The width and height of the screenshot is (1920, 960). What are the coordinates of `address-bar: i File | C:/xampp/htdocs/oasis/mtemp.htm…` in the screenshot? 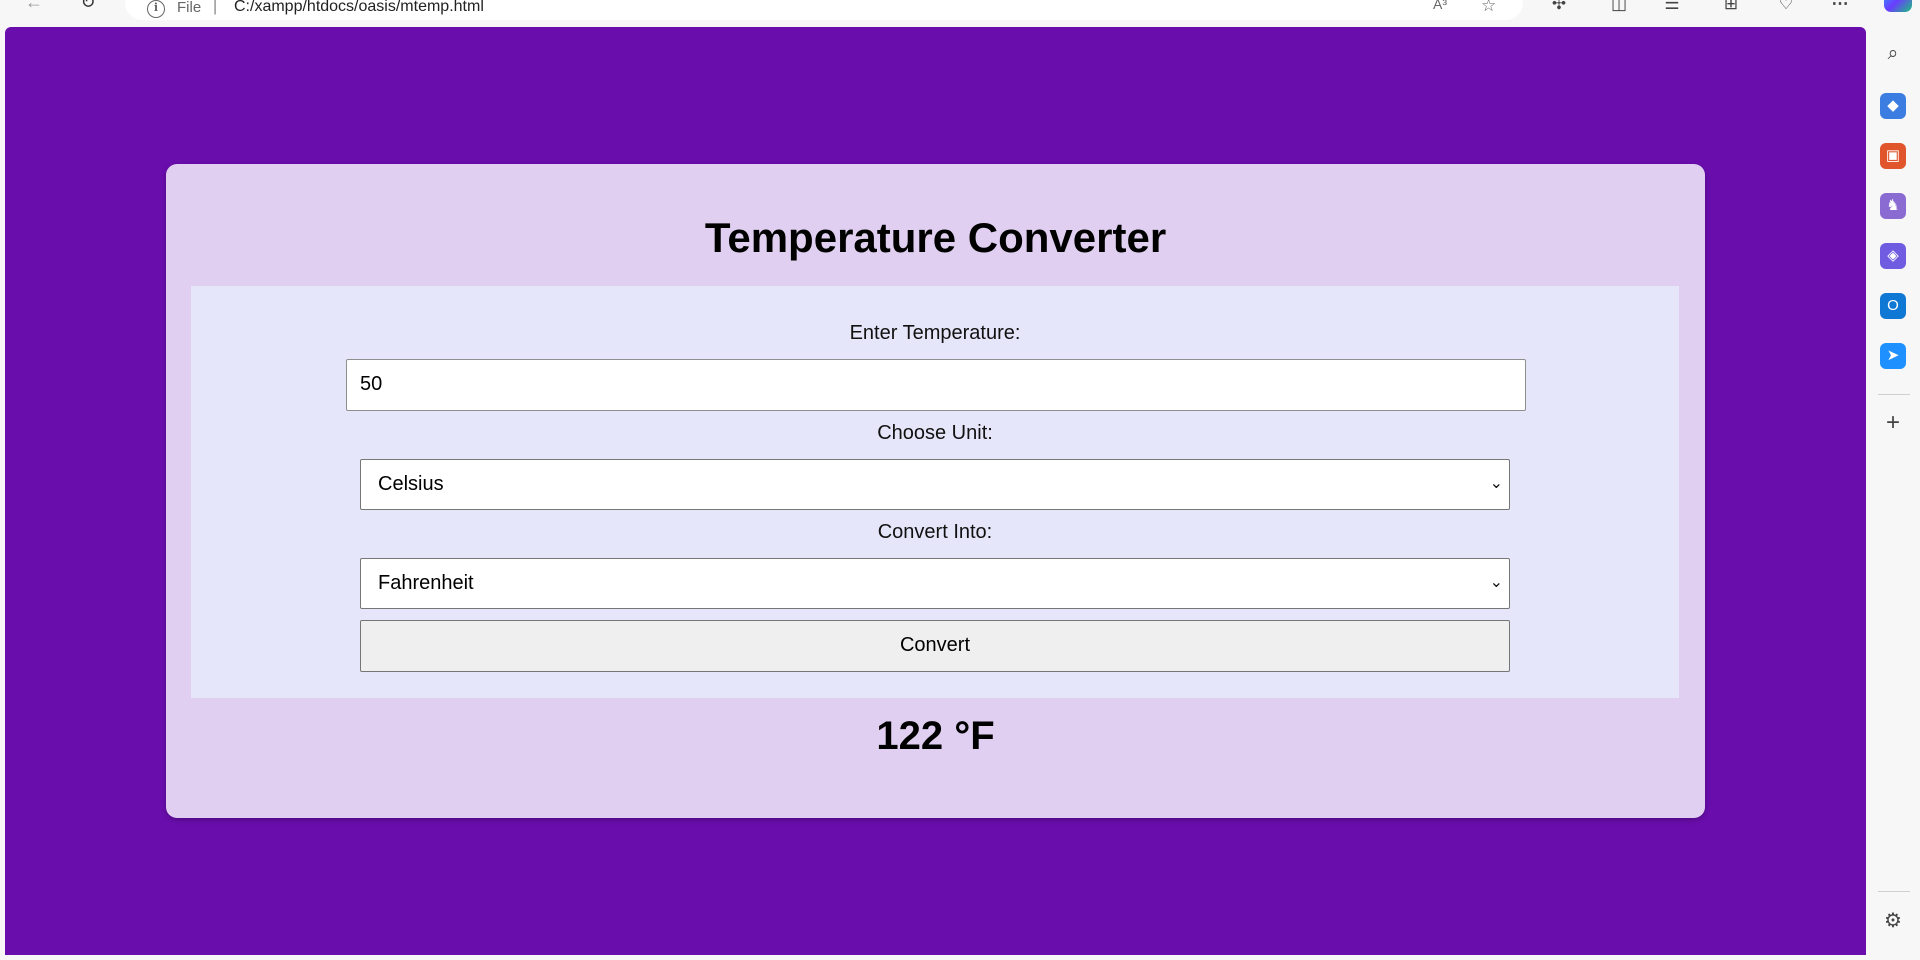 It's located at (824, 10).